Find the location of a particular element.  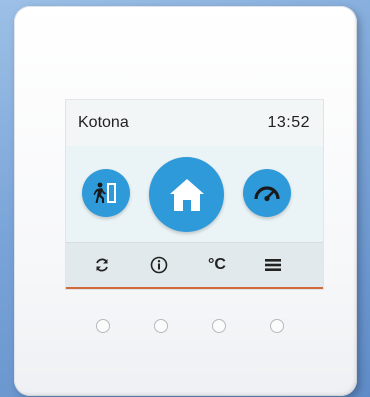

info-icon is located at coordinates (159, 265).